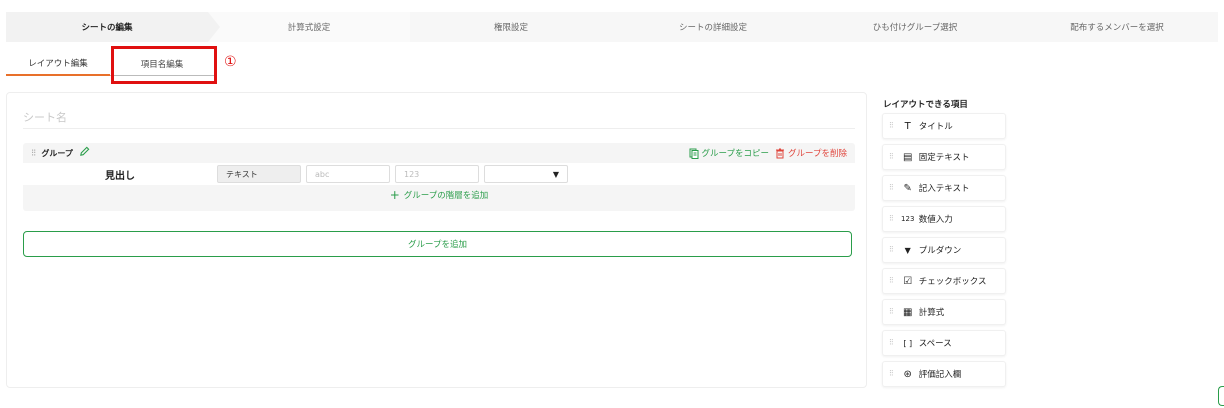 This screenshot has width=1224, height=408. What do you see at coordinates (952, 282) in the screenshot?
I see `palette-item-label: チェックボックス` at bounding box center [952, 282].